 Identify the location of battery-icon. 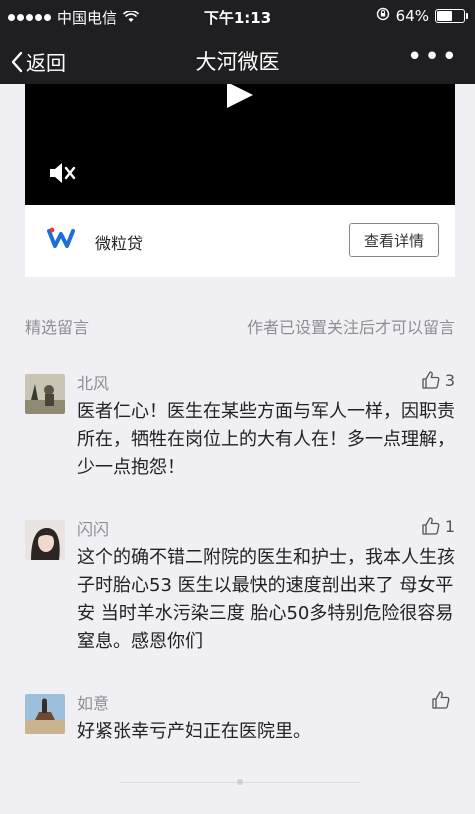
(451, 16).